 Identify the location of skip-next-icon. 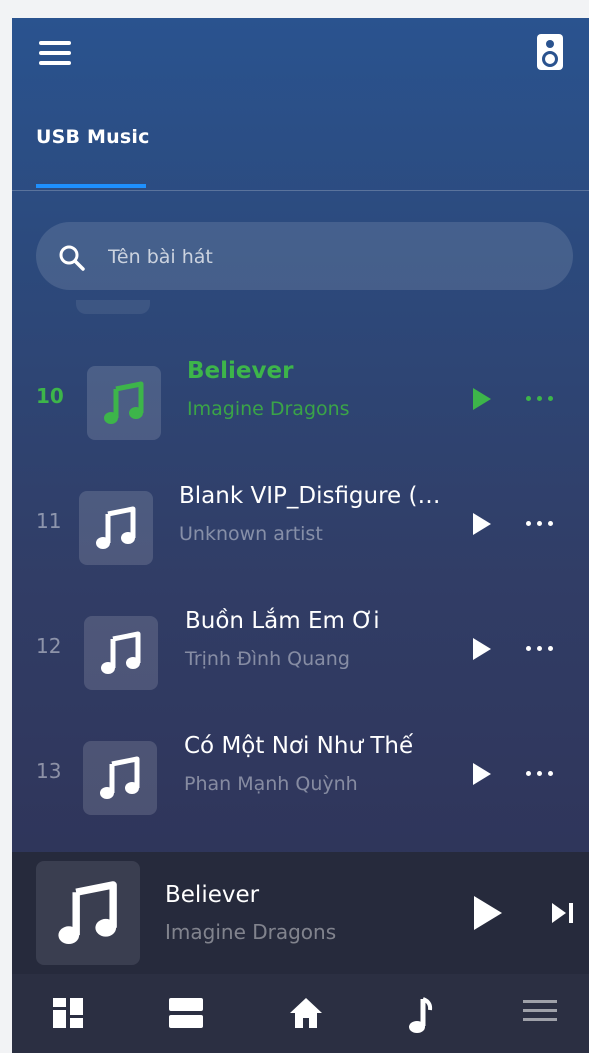
(563, 913).